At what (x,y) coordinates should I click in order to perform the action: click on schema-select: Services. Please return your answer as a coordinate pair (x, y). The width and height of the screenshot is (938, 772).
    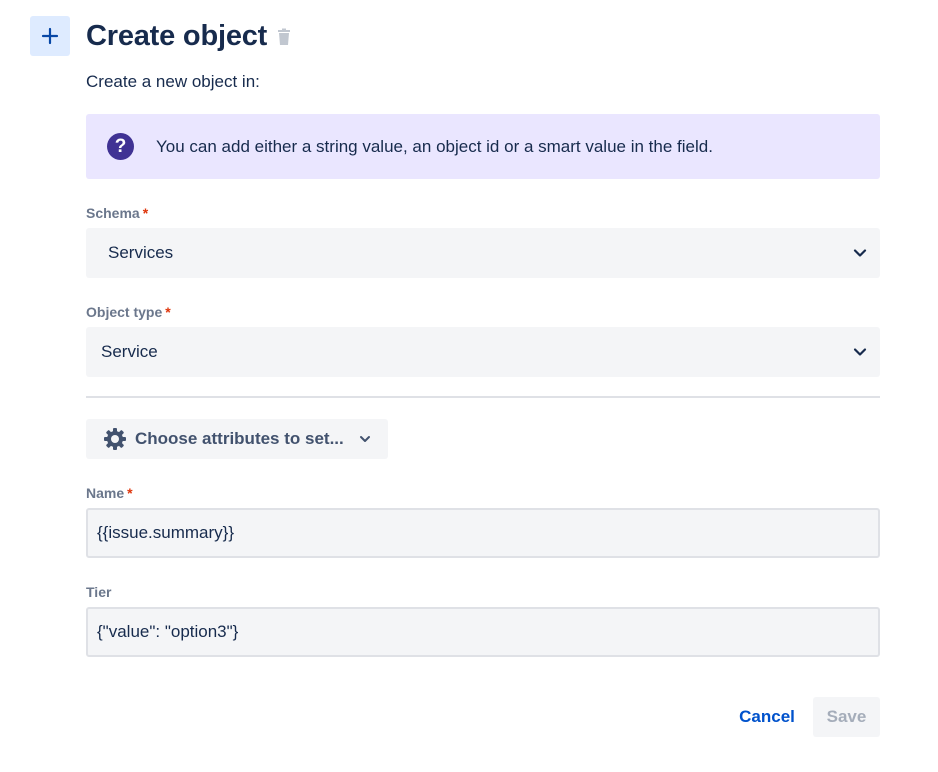
    Looking at the image, I should click on (483, 253).